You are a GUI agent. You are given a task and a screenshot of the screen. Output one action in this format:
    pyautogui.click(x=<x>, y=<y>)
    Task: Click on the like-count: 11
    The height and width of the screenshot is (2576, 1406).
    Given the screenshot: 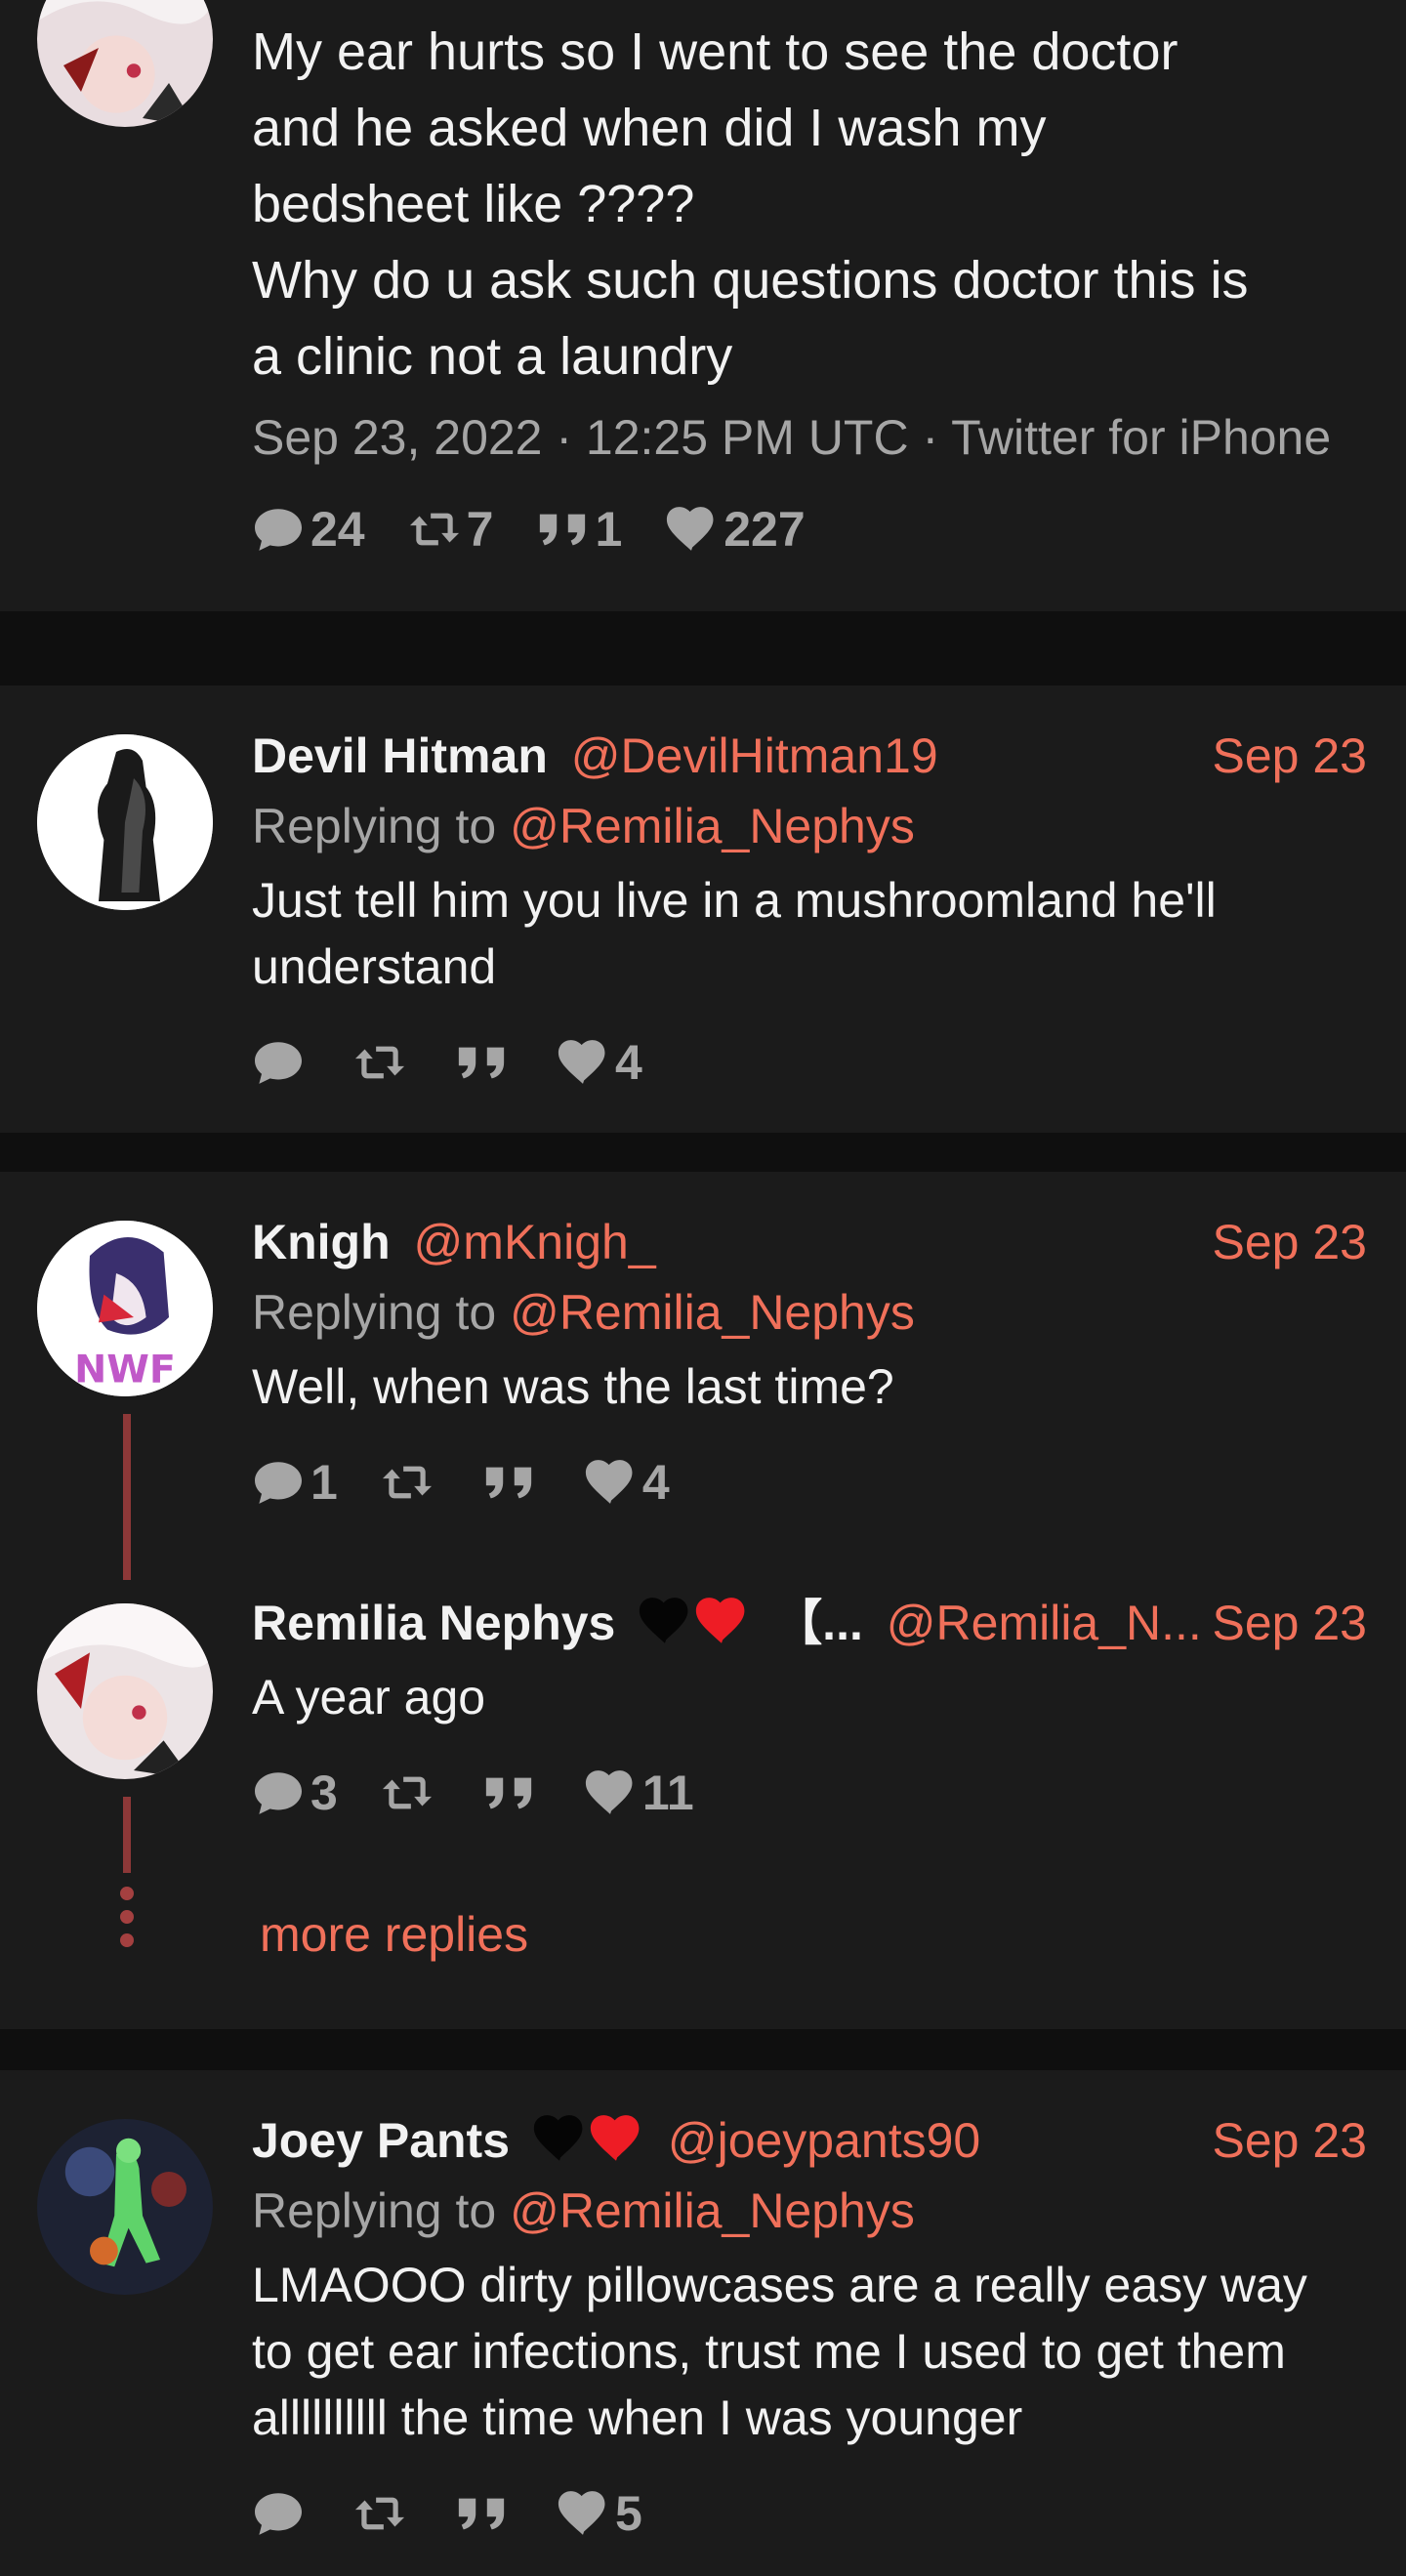 What is the action you would take?
    pyautogui.click(x=667, y=1793)
    